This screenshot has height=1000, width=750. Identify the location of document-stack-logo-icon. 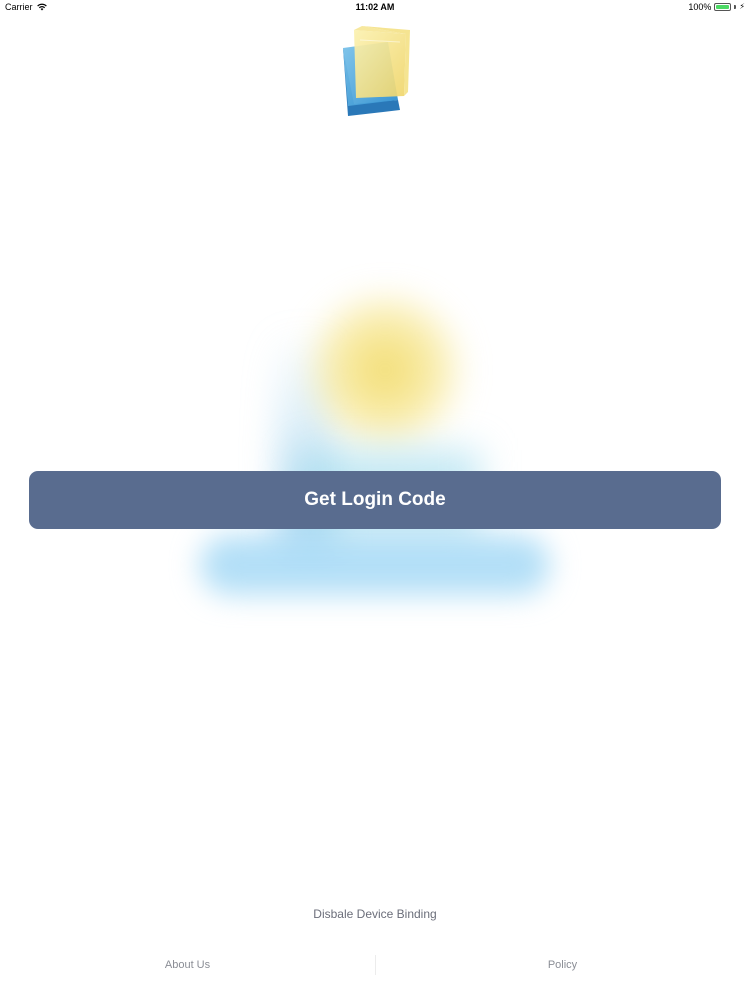
(376, 71).